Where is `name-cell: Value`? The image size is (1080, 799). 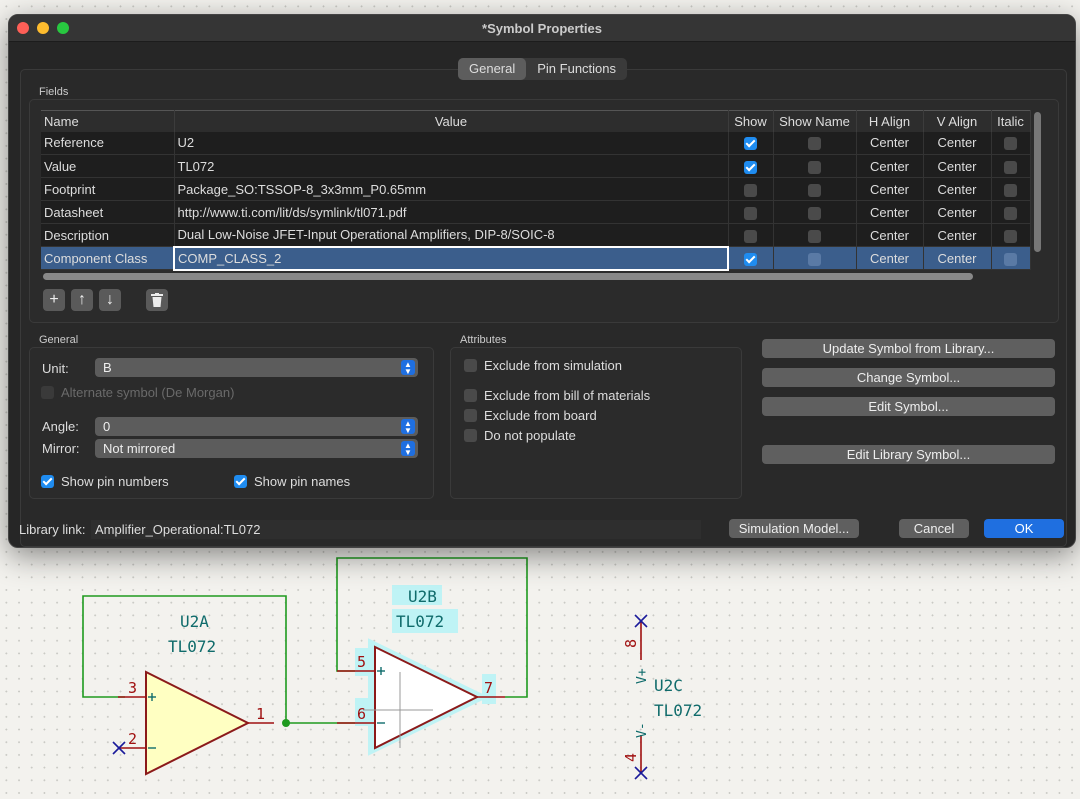
name-cell: Value is located at coordinates (108, 166).